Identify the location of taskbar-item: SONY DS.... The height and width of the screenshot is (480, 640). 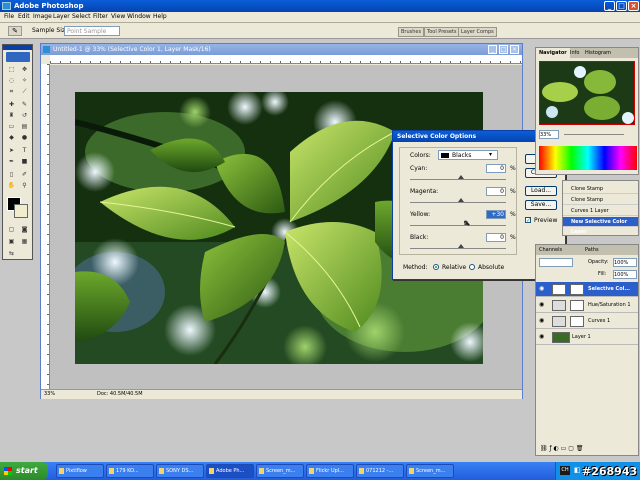
(180, 471).